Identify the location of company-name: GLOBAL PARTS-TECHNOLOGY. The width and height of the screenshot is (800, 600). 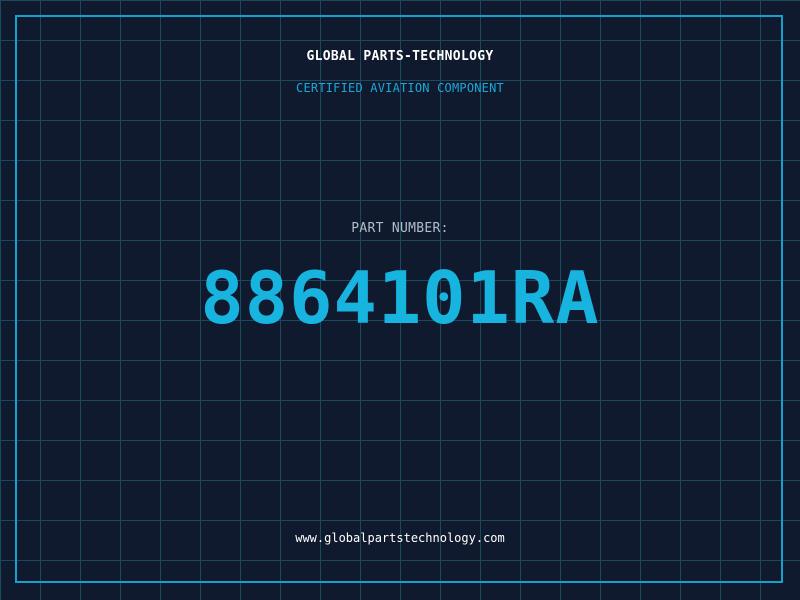
(400, 56).